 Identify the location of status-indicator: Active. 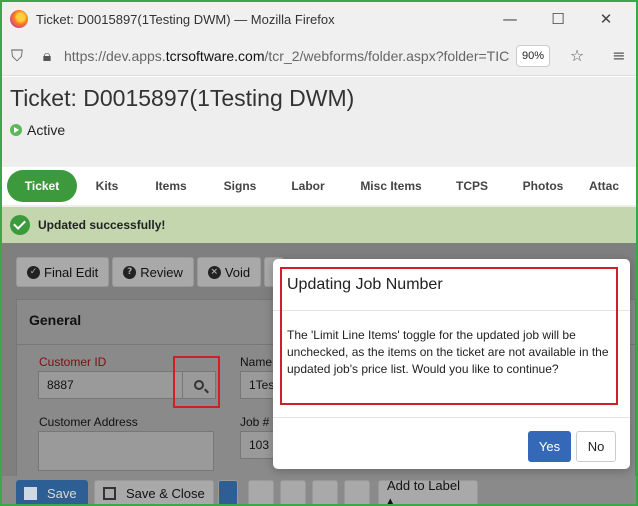
(37, 130).